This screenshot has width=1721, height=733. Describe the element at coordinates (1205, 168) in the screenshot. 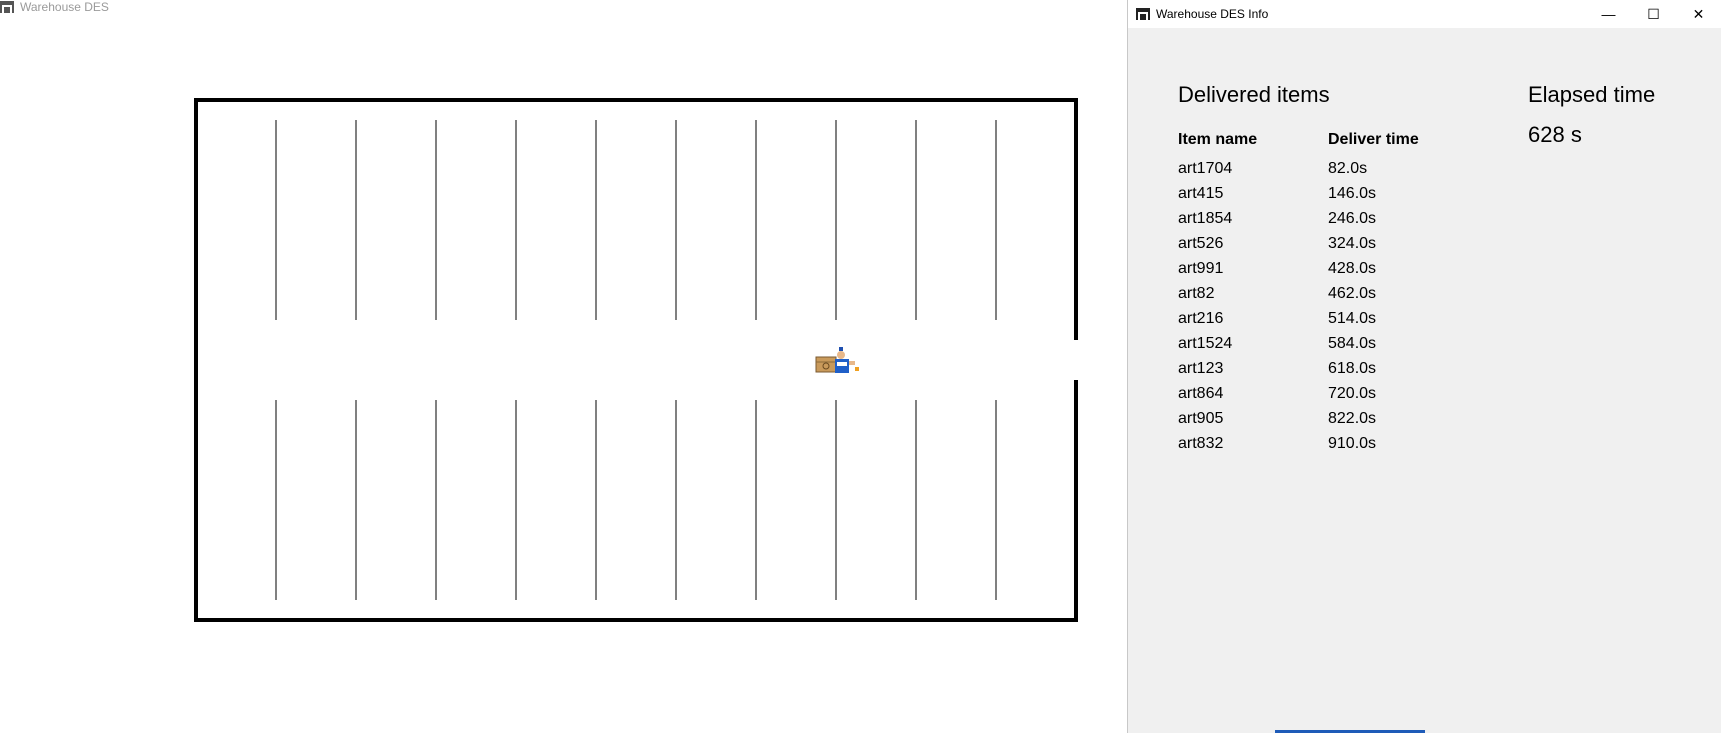

I see `item-name: art1704` at that location.